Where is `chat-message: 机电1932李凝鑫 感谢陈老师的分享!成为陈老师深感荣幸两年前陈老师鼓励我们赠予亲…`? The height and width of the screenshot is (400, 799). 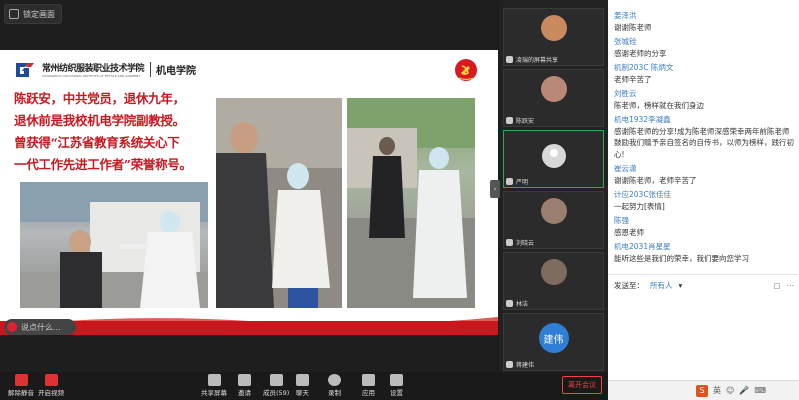
chat-message: 机电1932李凝鑫 感谢陈老师的分享!成为陈老师深感荣幸两年前陈老师鼓励我们赠予亲… is located at coordinates (704, 137).